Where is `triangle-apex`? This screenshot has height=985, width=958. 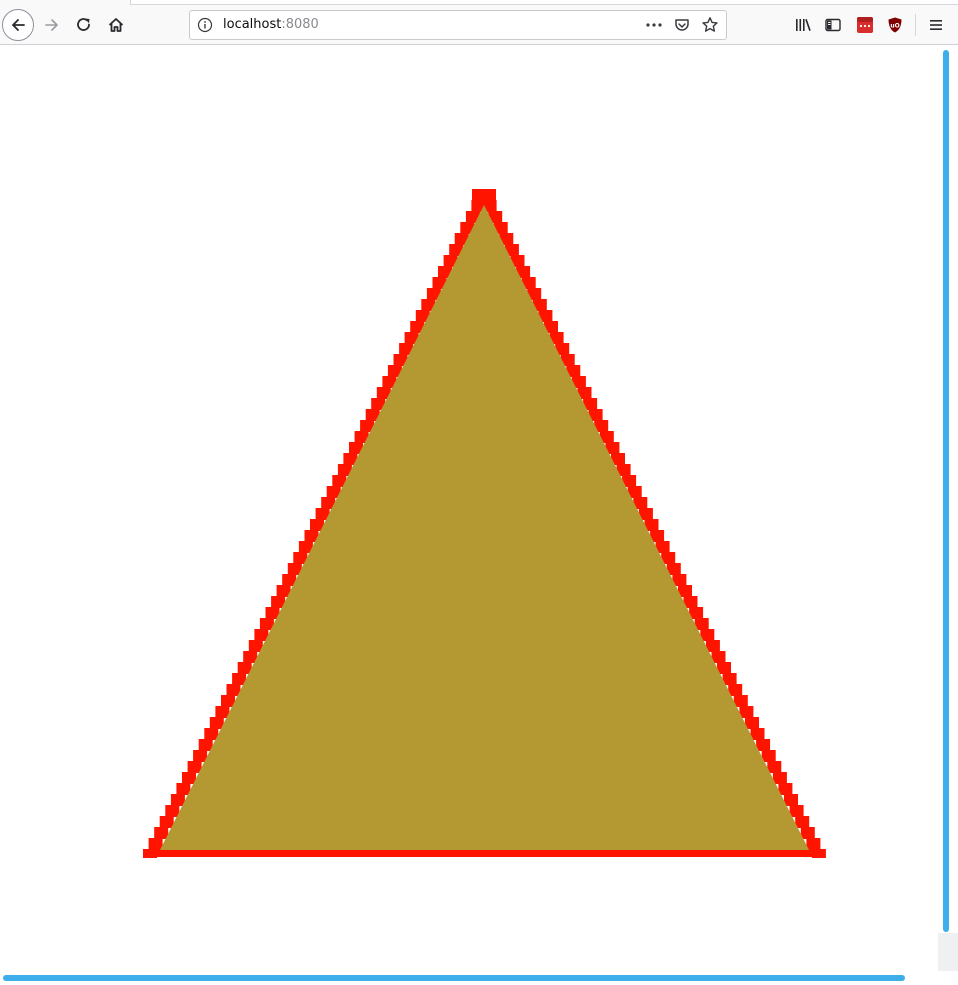 triangle-apex is located at coordinates (484, 195).